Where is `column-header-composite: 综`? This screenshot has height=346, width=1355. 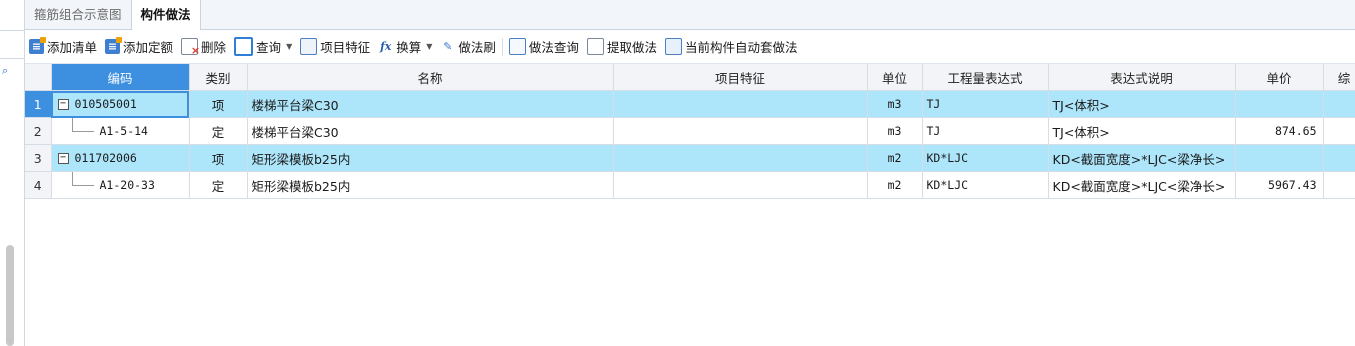 column-header-composite: 综 is located at coordinates (1339, 77).